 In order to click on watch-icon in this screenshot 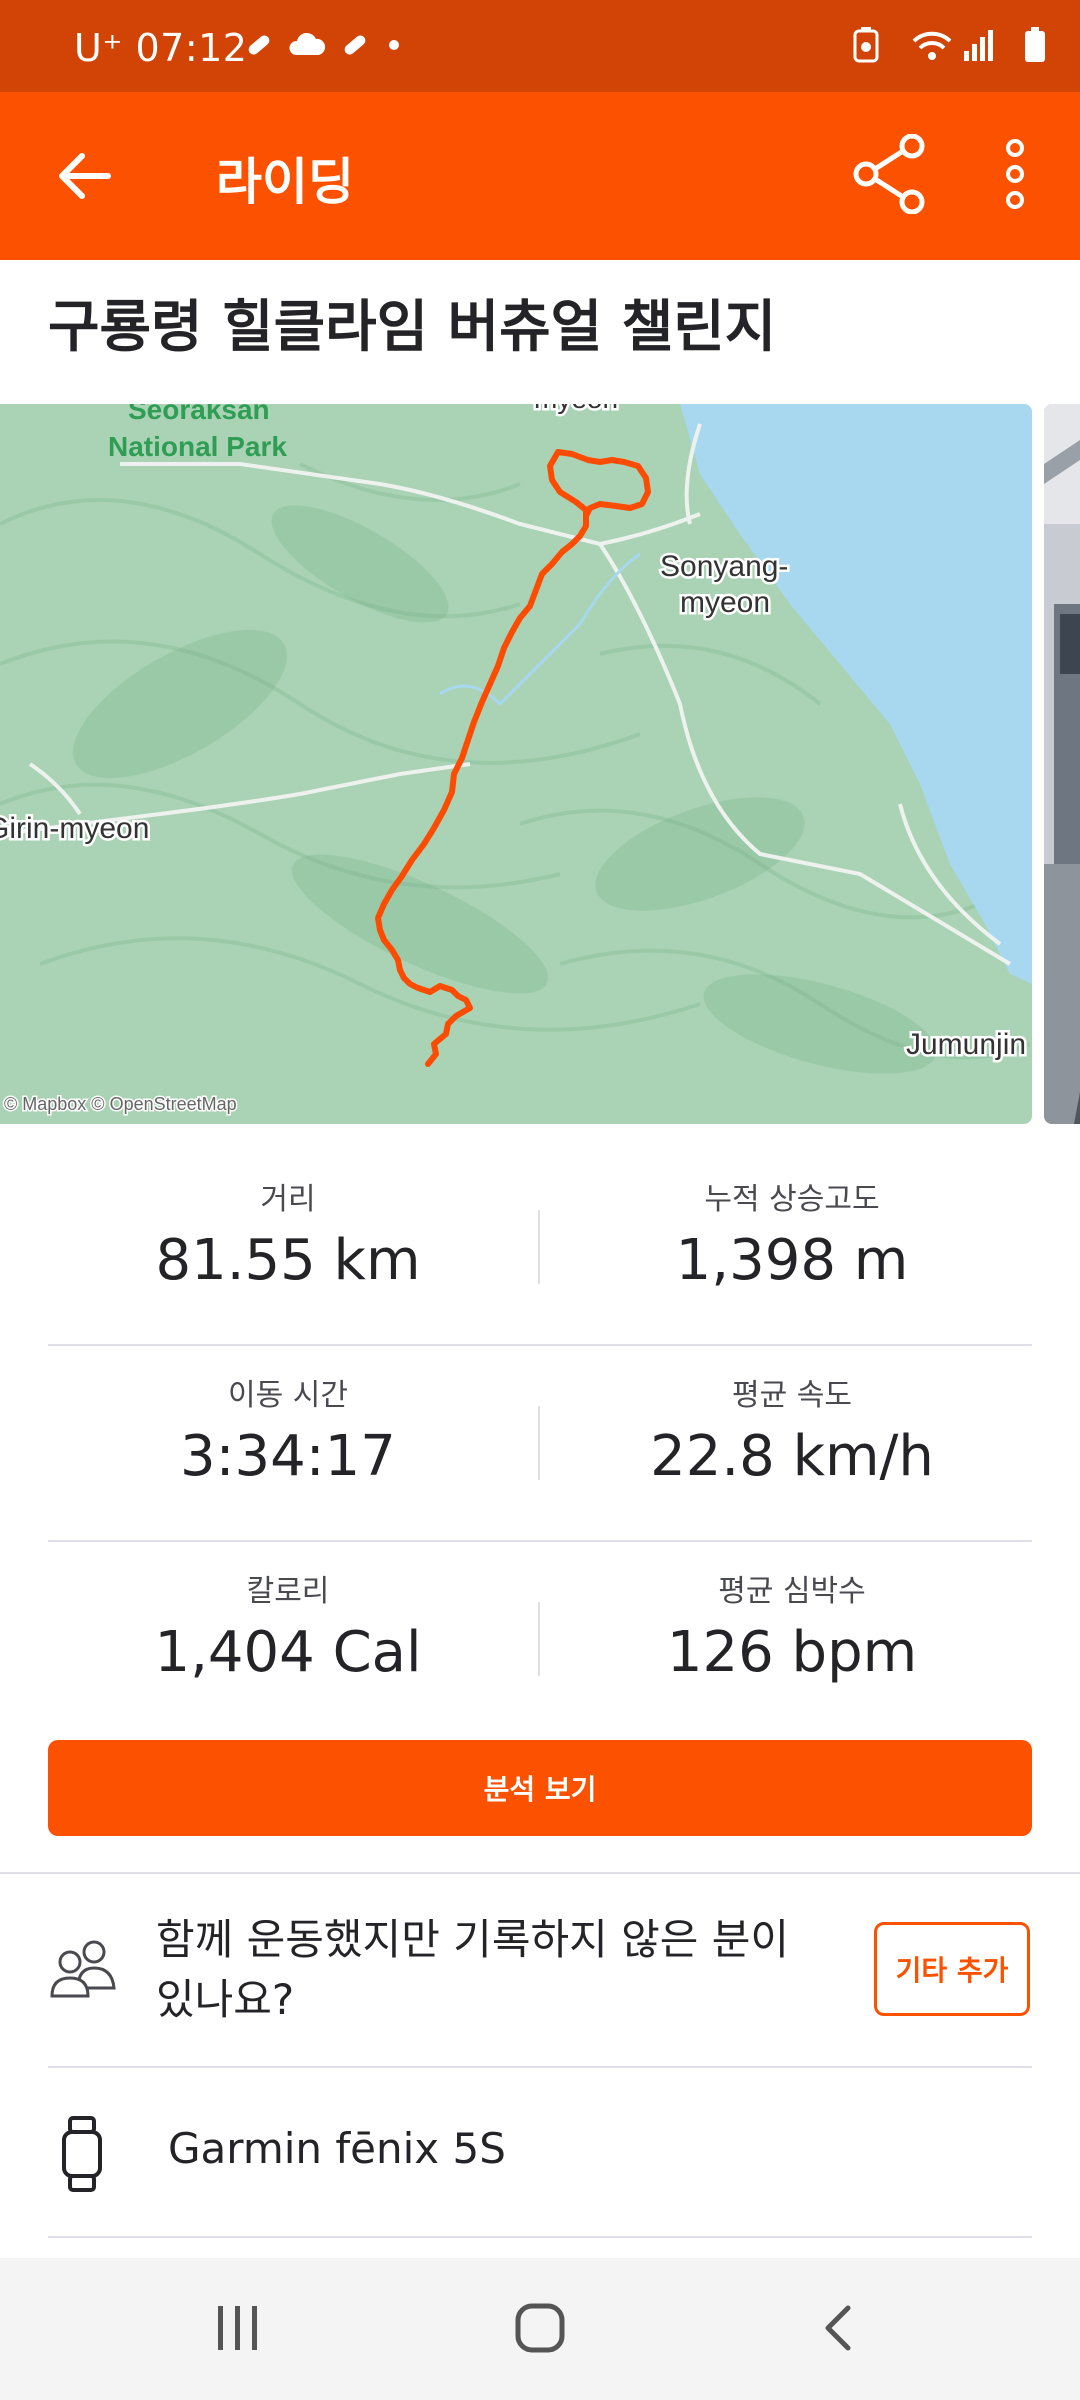, I will do `click(82, 2154)`.